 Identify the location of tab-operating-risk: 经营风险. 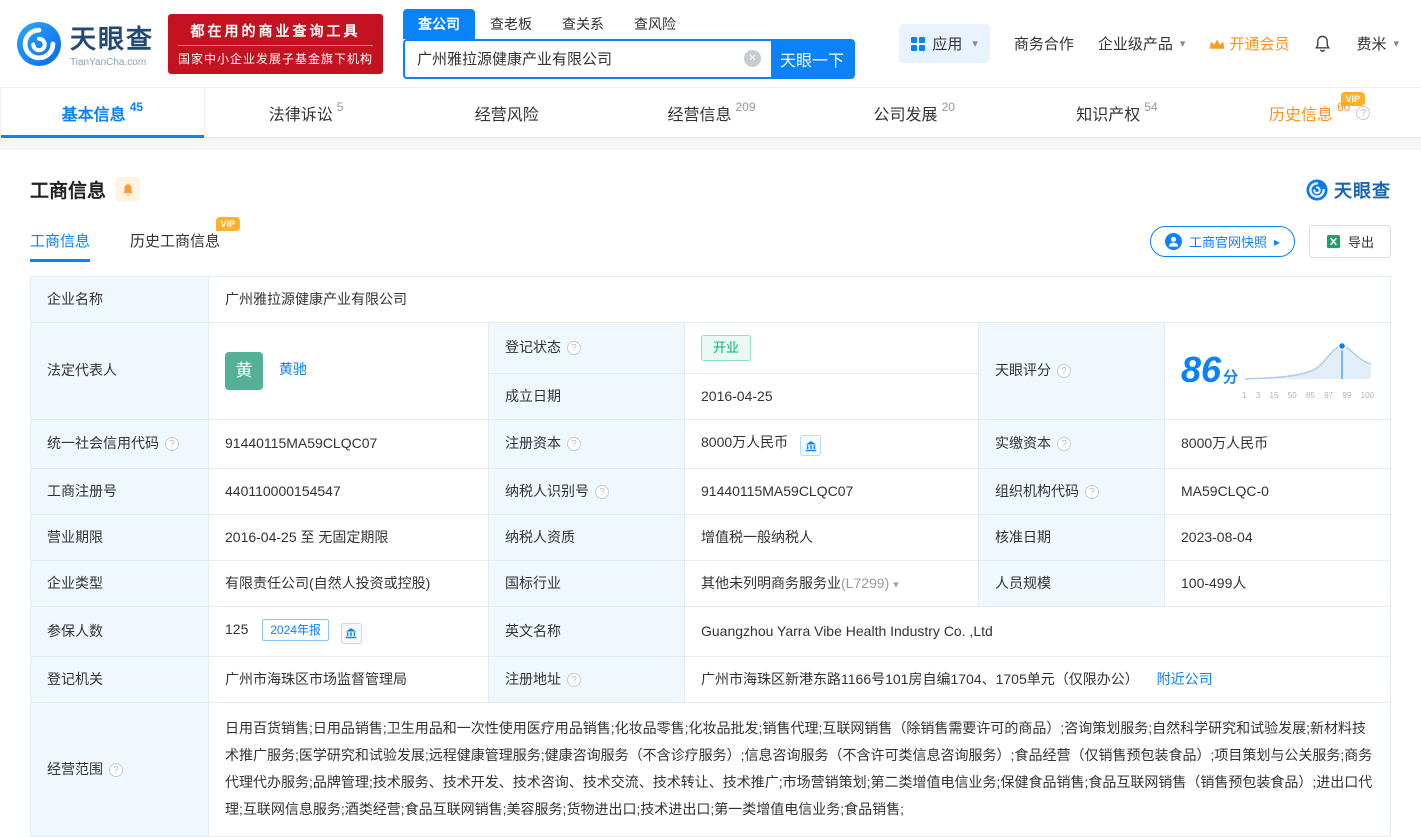
(508, 112).